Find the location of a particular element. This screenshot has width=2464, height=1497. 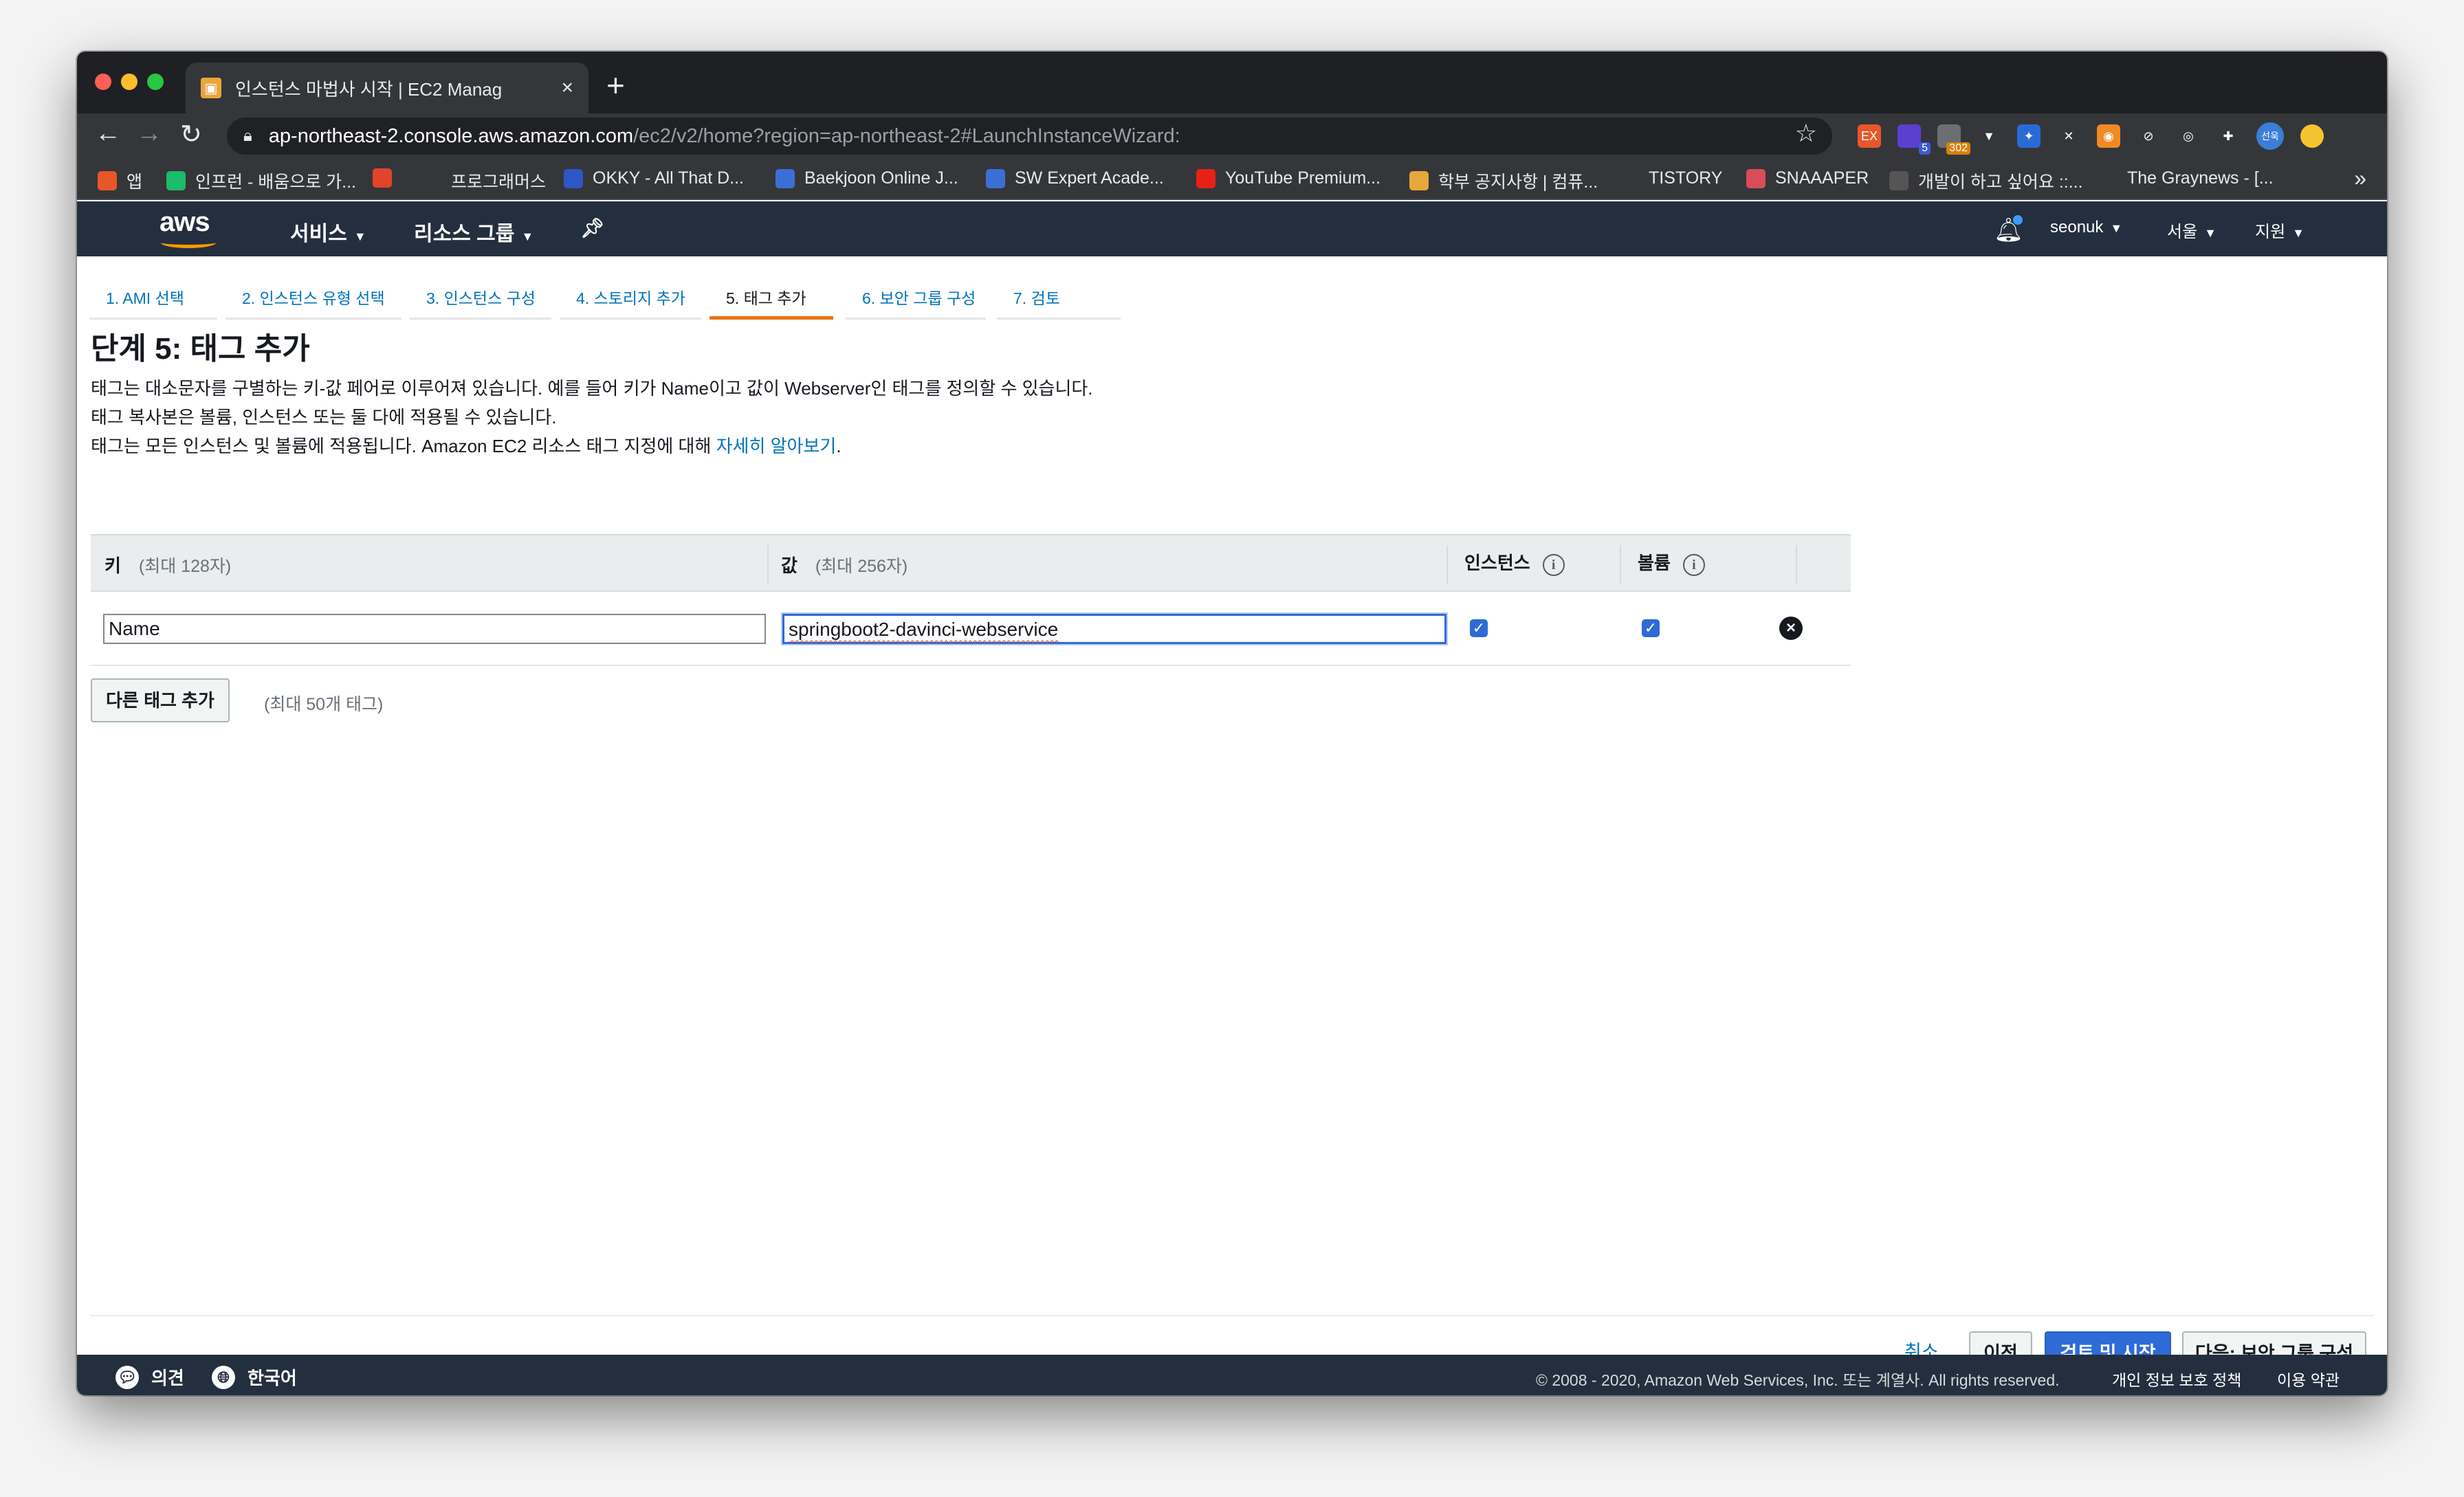

lock-icon: 🔒︎ is located at coordinates (247, 135).